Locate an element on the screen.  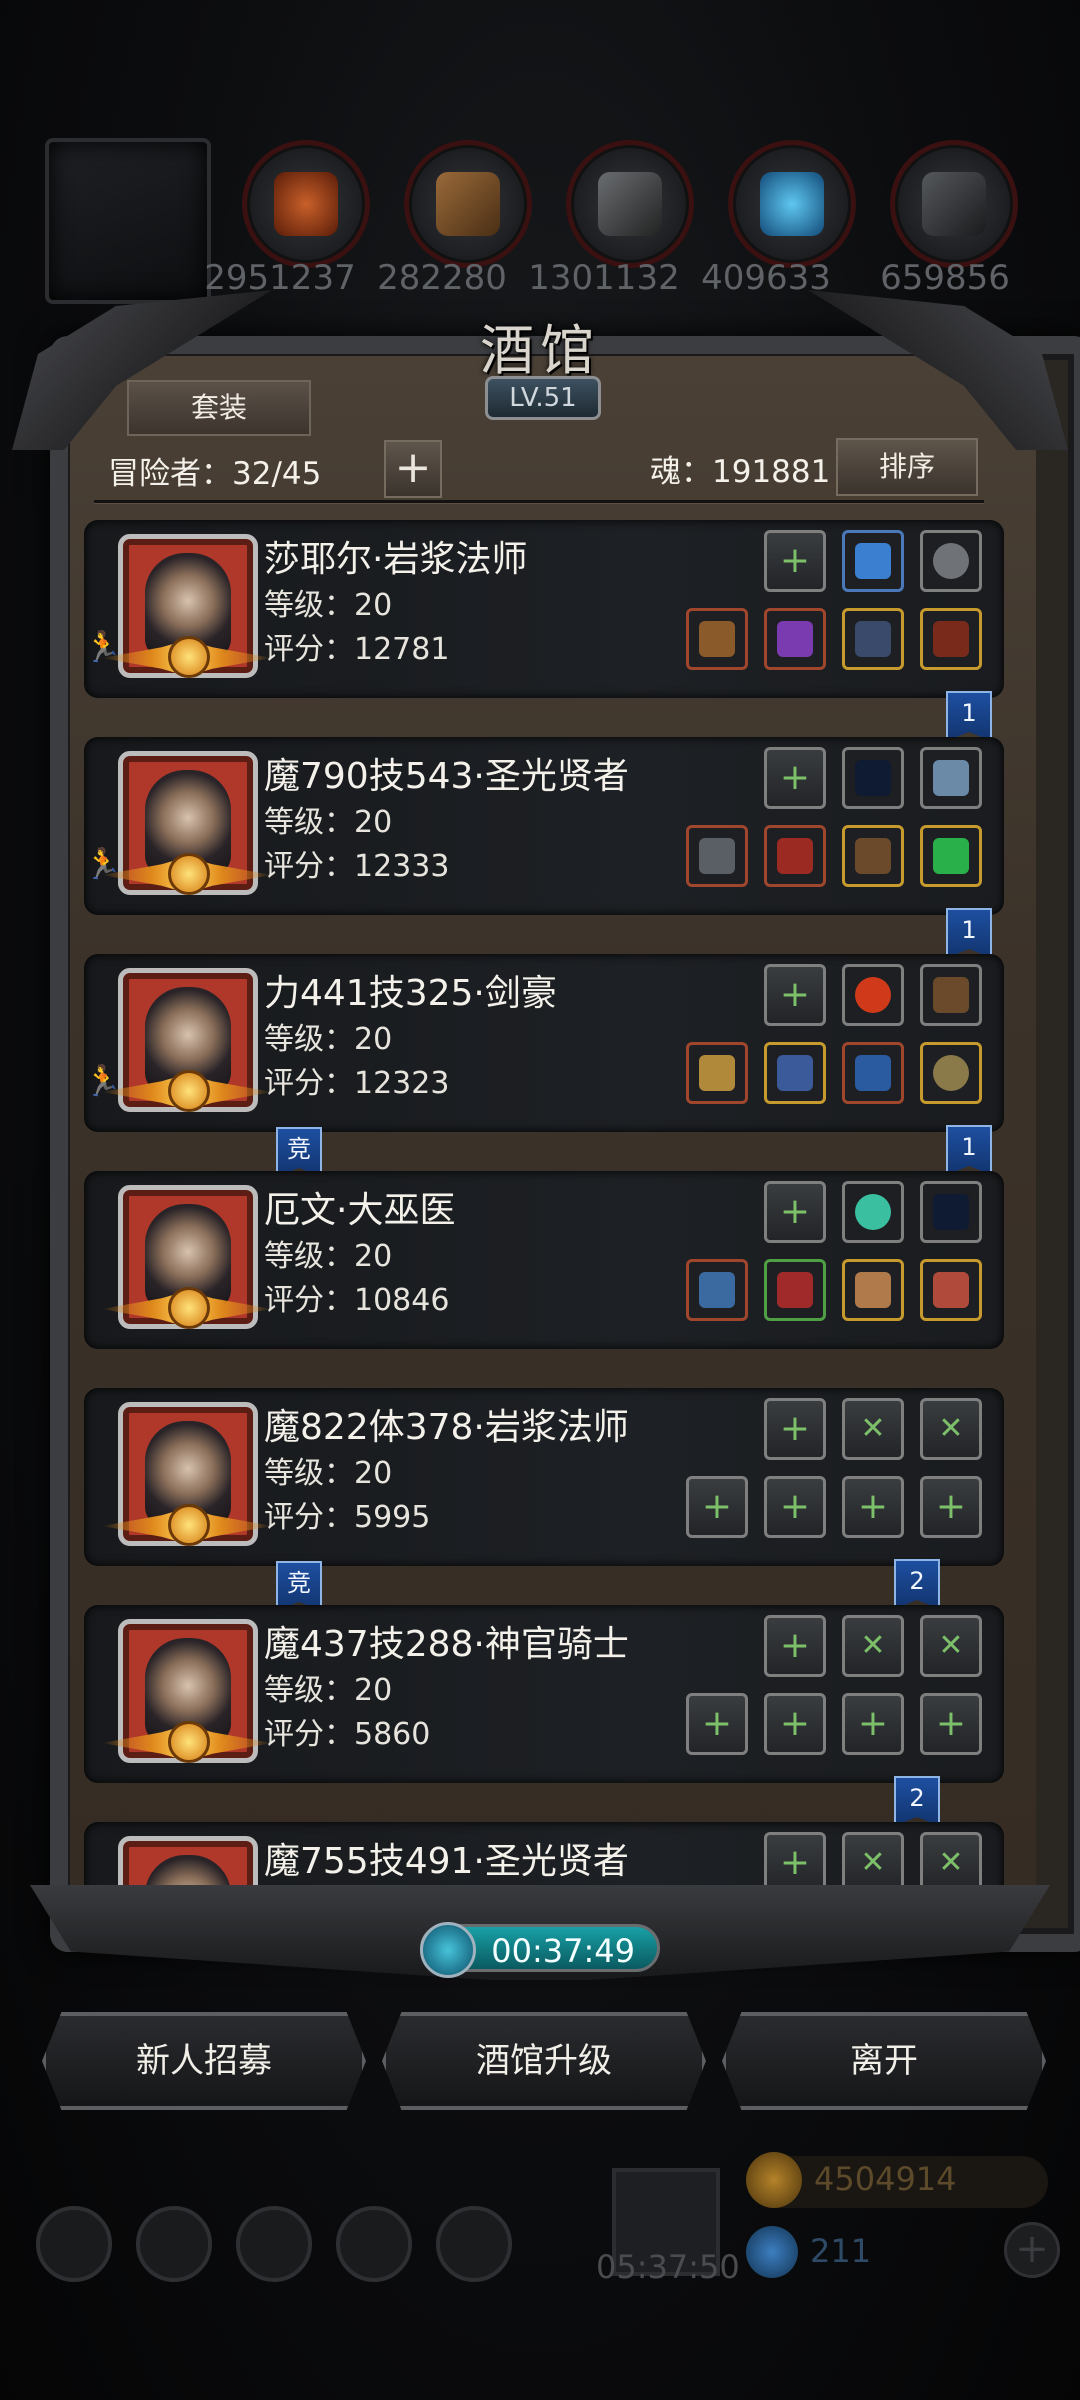
crystal-icon is located at coordinates (792, 204).